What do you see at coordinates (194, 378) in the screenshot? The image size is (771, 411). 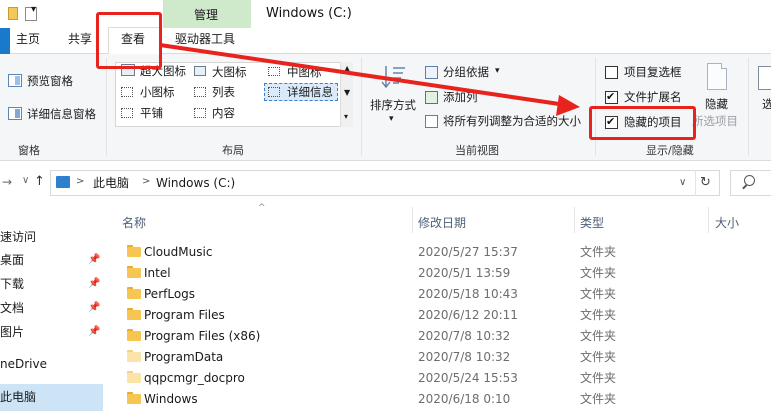 I see `file-name: qqpcmgr_docpro` at bounding box center [194, 378].